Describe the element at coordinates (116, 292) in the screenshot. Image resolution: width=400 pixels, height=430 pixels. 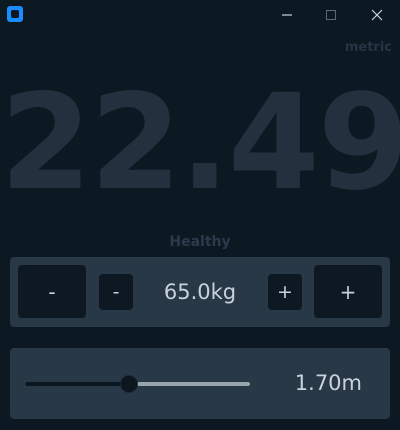
I see `weight-decrease-small-button: -` at that location.